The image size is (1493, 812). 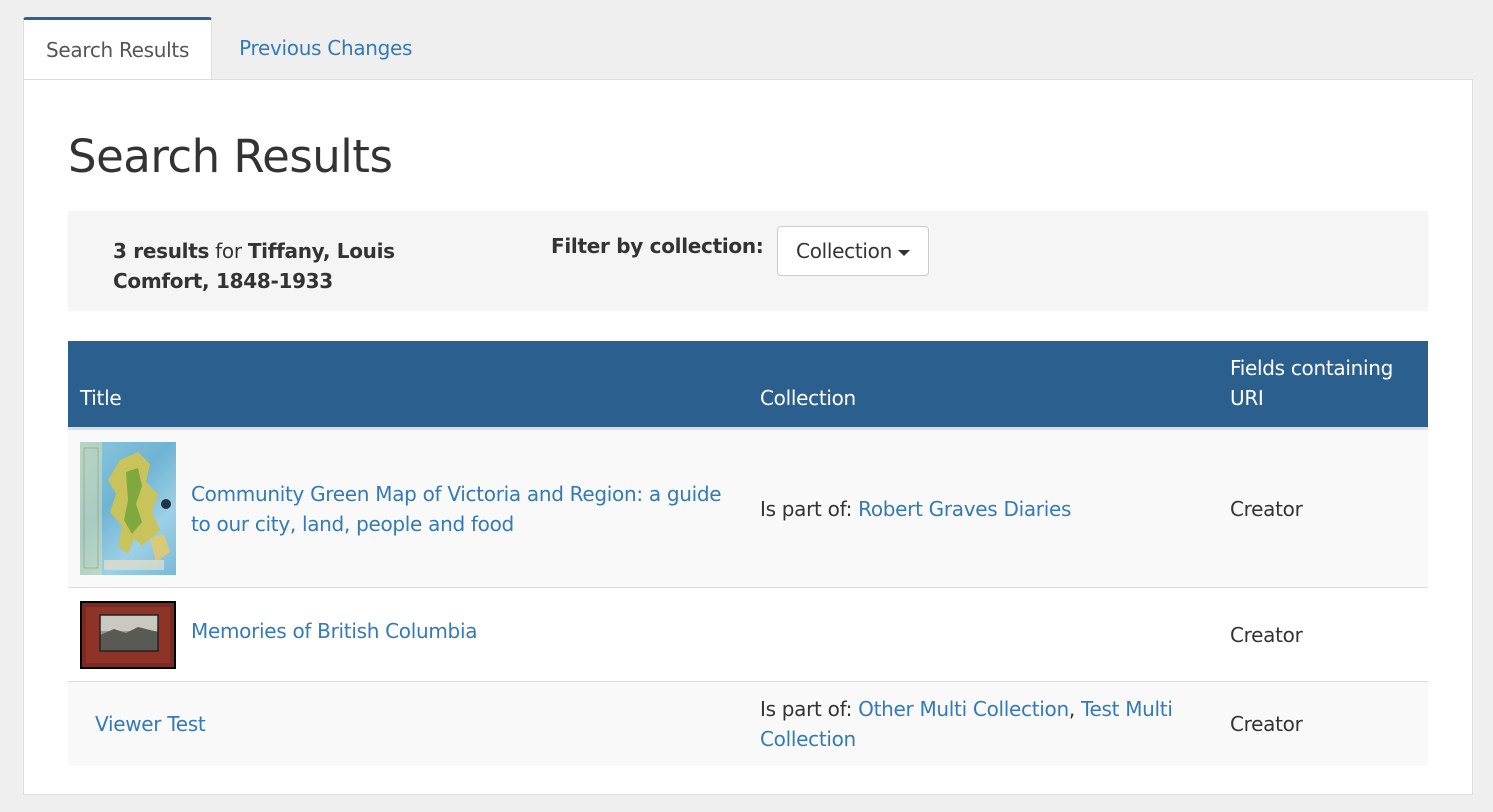 I want to click on table-header-row: Title Collection Fields containing URI, so click(x=748, y=385).